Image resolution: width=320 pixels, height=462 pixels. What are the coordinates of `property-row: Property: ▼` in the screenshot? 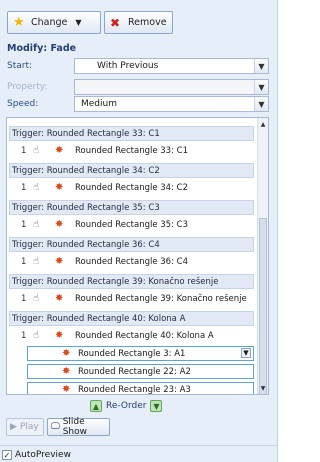 It's located at (138, 87).